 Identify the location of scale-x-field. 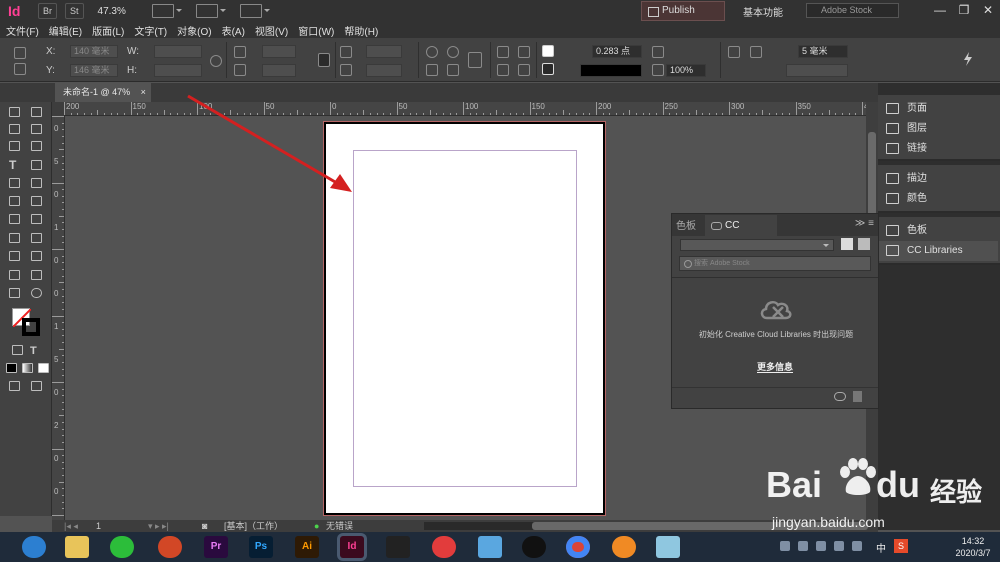
(279, 51).